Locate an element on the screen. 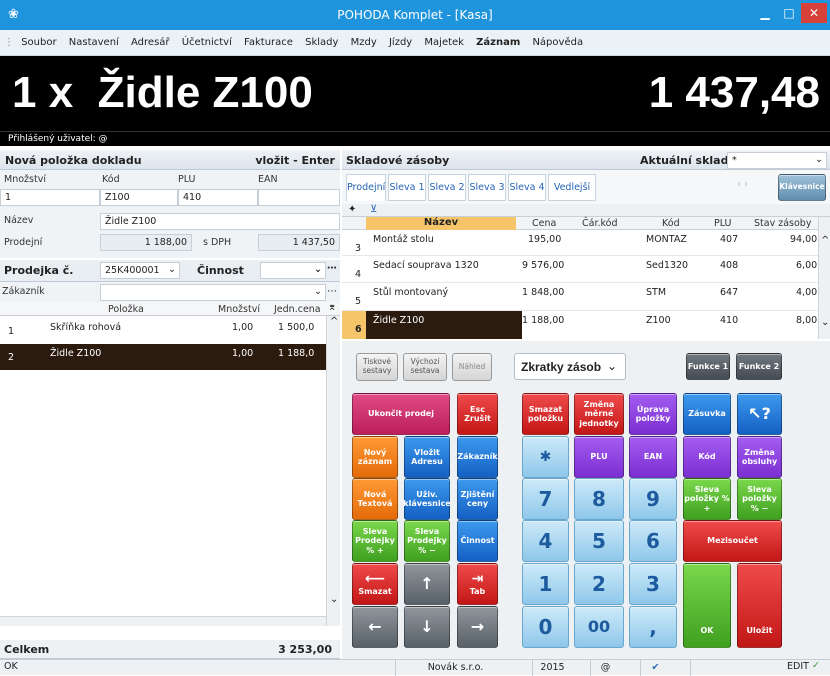  edit-items-button: Úprava položky is located at coordinates (653, 414).